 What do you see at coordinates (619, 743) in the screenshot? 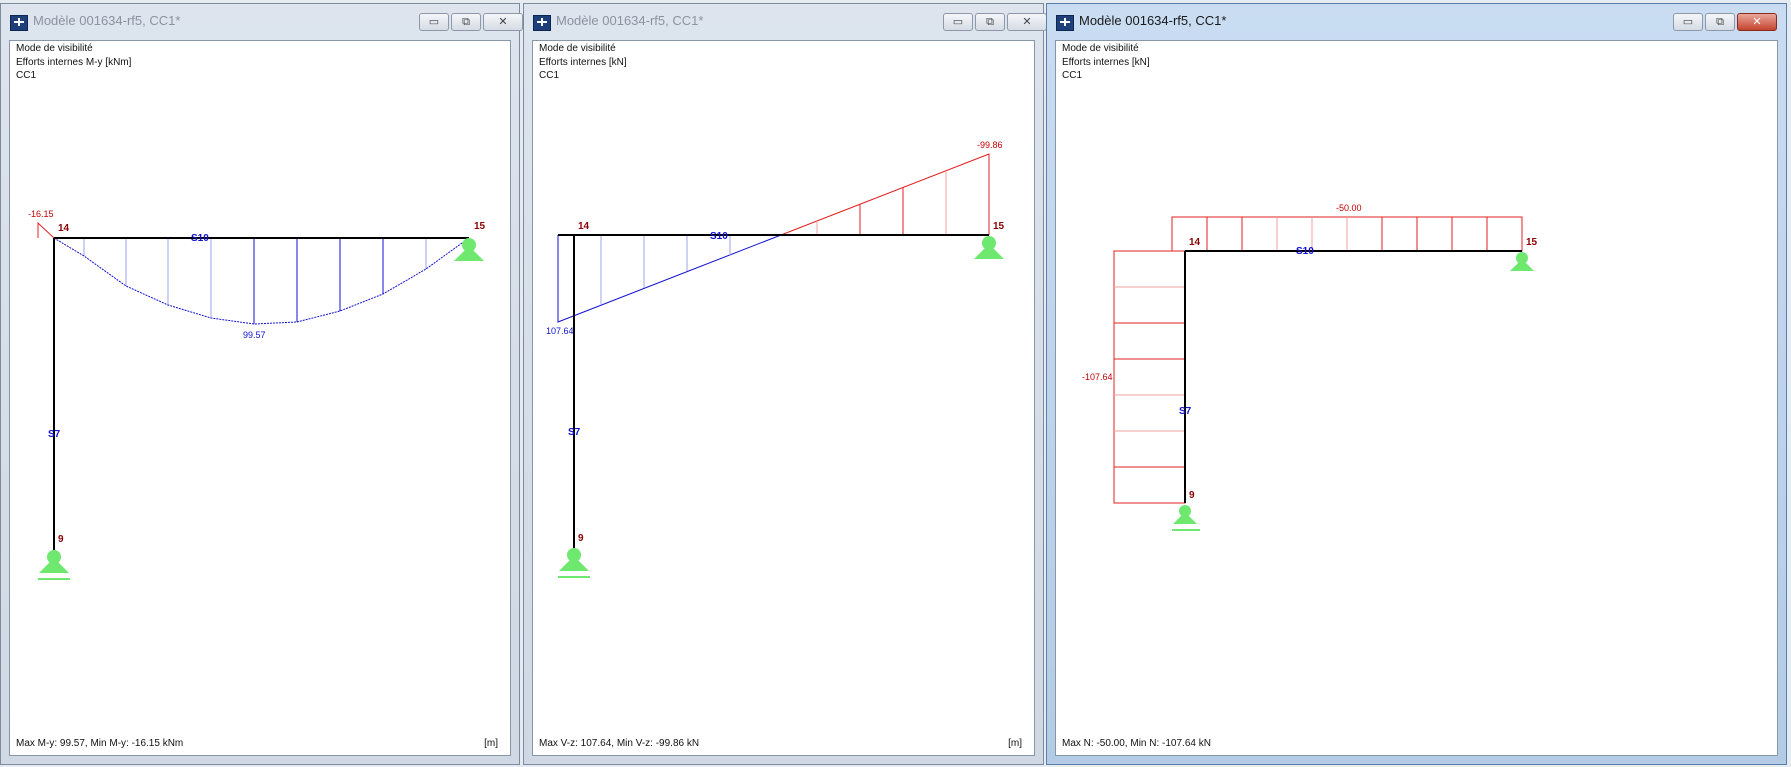
I see `status-extremes: Max V-z: 107.64, Min V-z: -99.86 kN` at bounding box center [619, 743].